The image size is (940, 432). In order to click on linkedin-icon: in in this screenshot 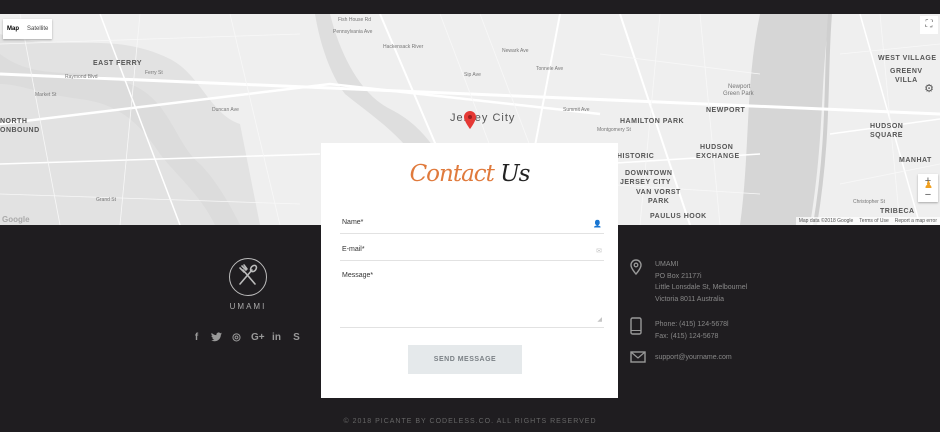, I will do `click(276, 338)`.